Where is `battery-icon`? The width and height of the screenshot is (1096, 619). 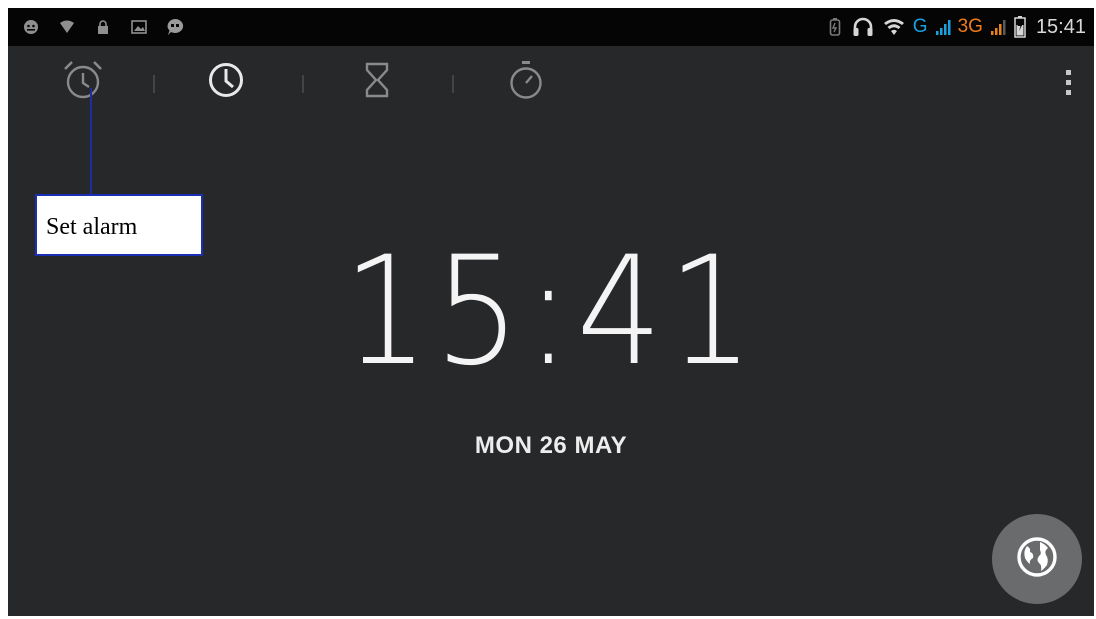
battery-icon is located at coordinates (1020, 27).